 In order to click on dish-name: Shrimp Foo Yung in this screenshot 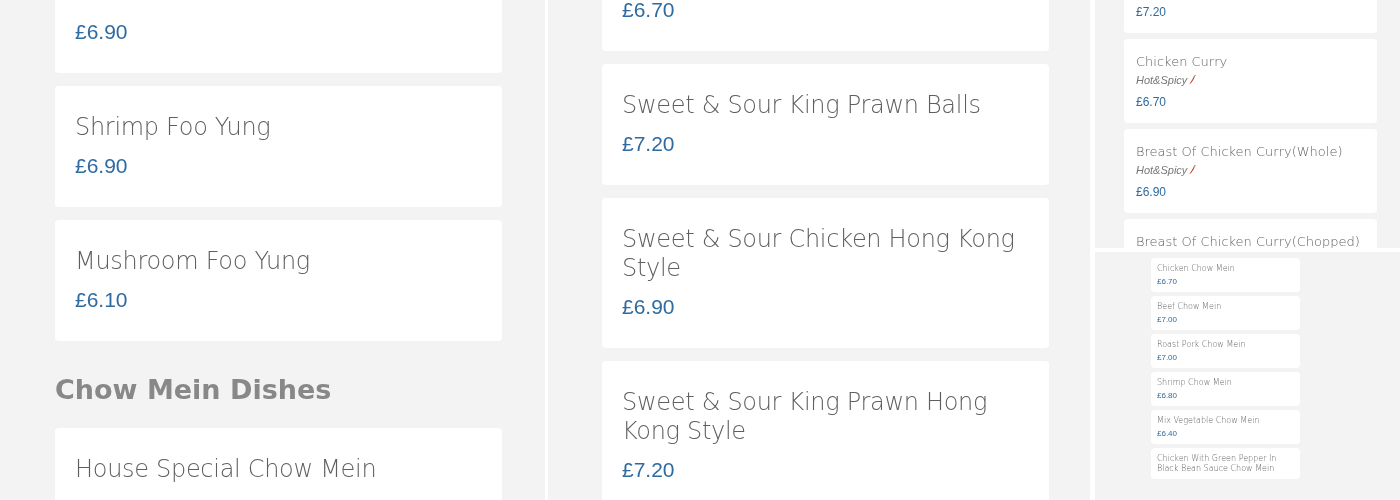, I will do `click(173, 127)`.